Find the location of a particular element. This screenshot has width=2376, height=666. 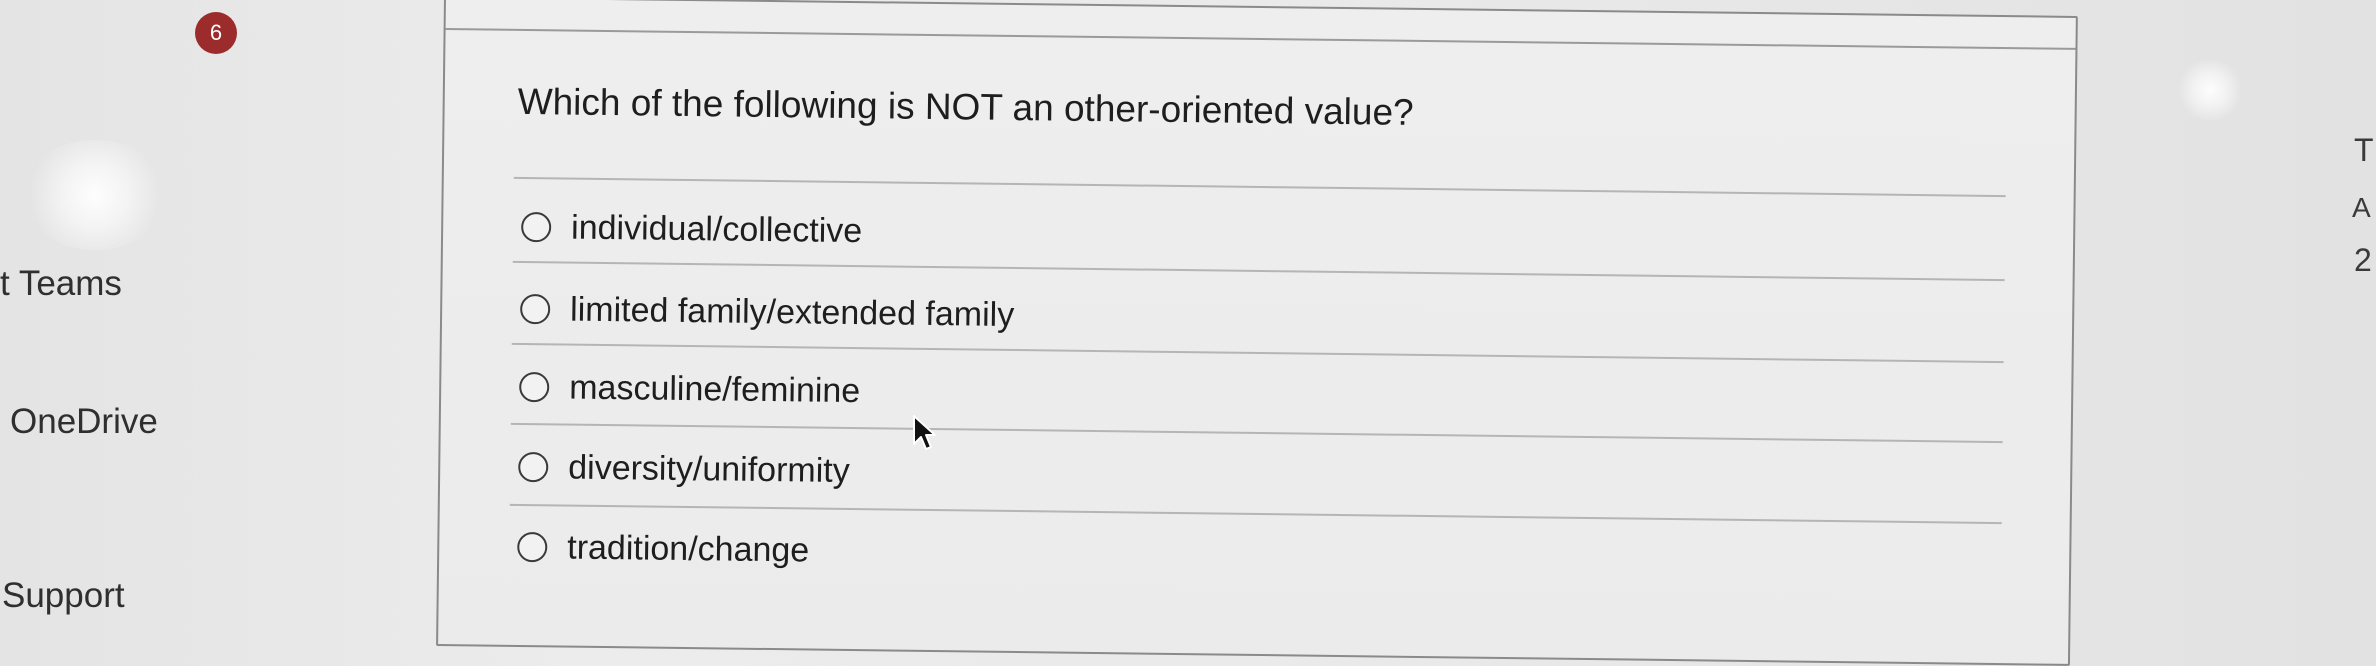

nav-item-support: Support is located at coordinates (63, 596).